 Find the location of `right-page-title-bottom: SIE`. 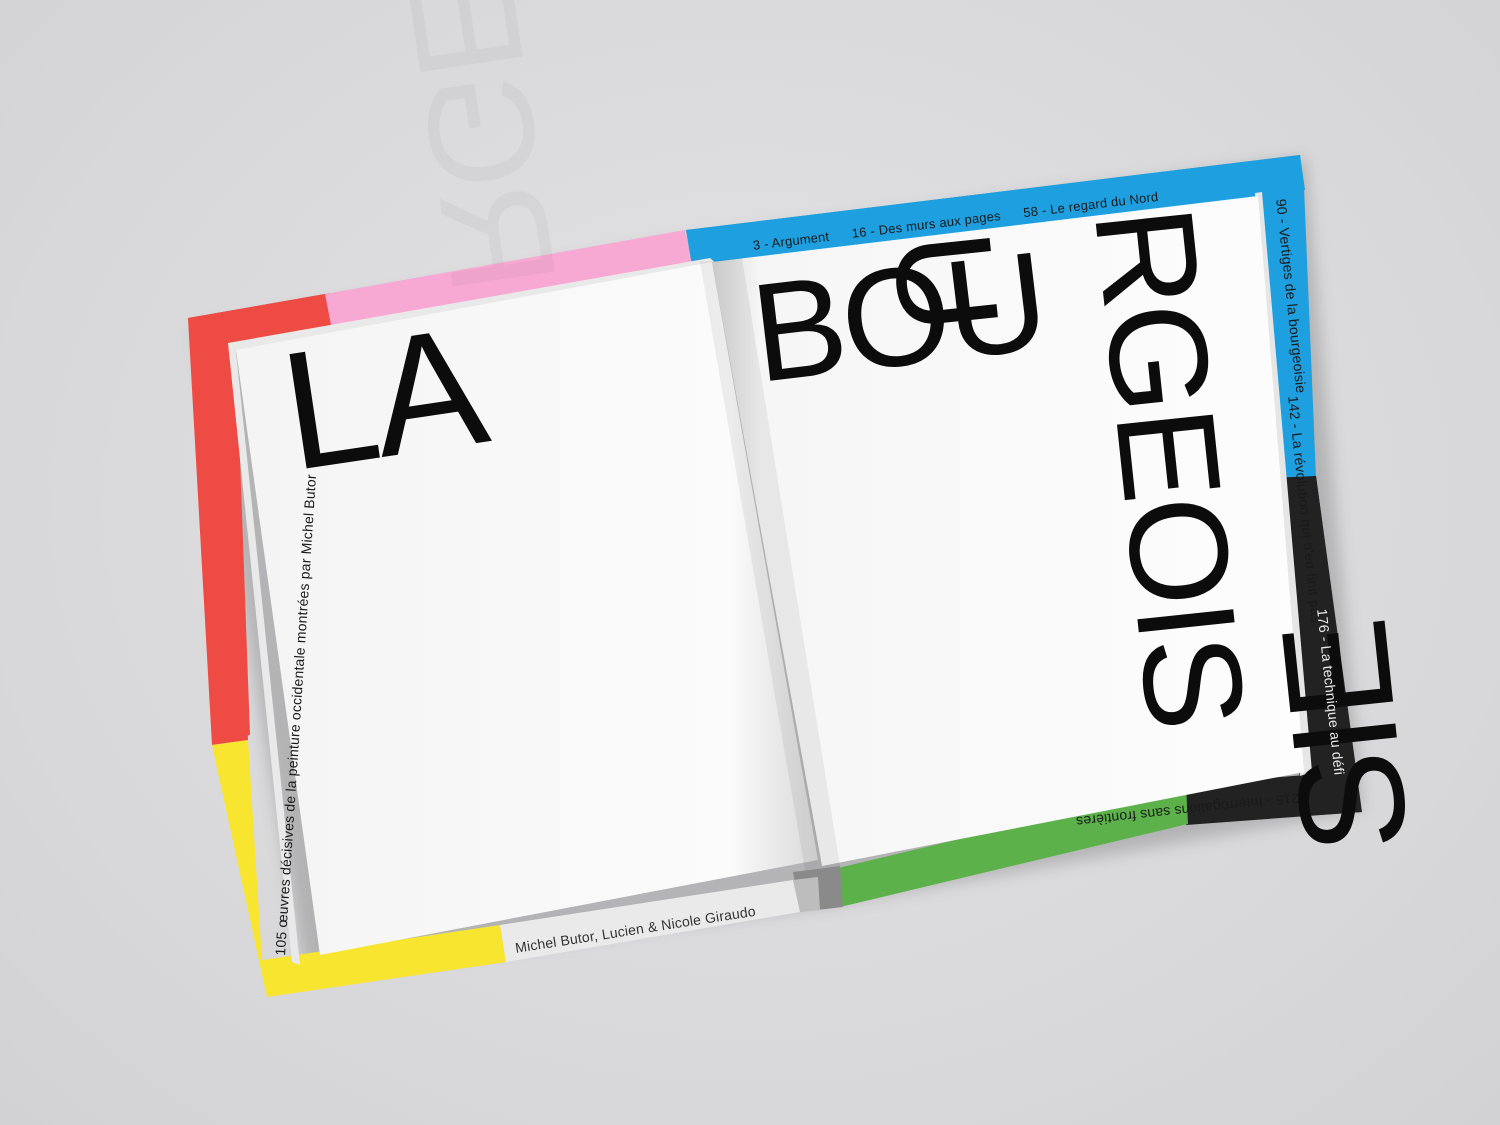

right-page-title-bottom: SIE is located at coordinates (1345, 737).